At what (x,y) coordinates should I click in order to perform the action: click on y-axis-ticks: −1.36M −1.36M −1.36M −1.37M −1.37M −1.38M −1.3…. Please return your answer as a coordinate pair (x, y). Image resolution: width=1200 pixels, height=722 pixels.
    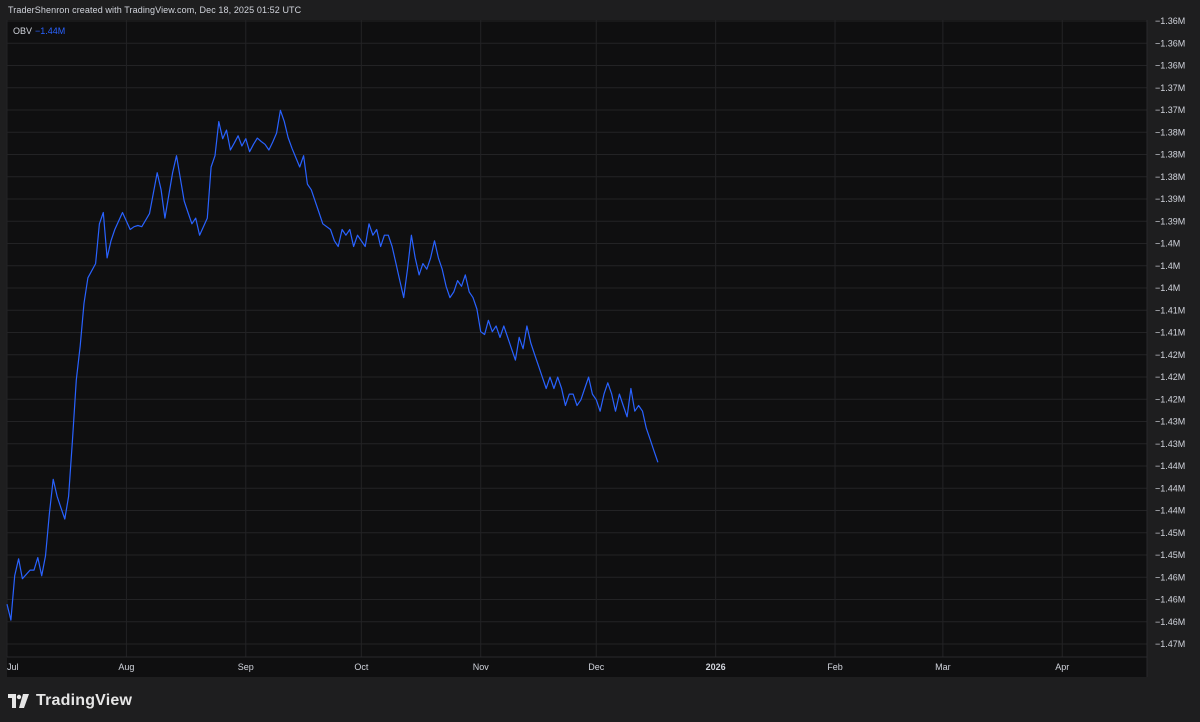
    Looking at the image, I should click on (1170, 332).